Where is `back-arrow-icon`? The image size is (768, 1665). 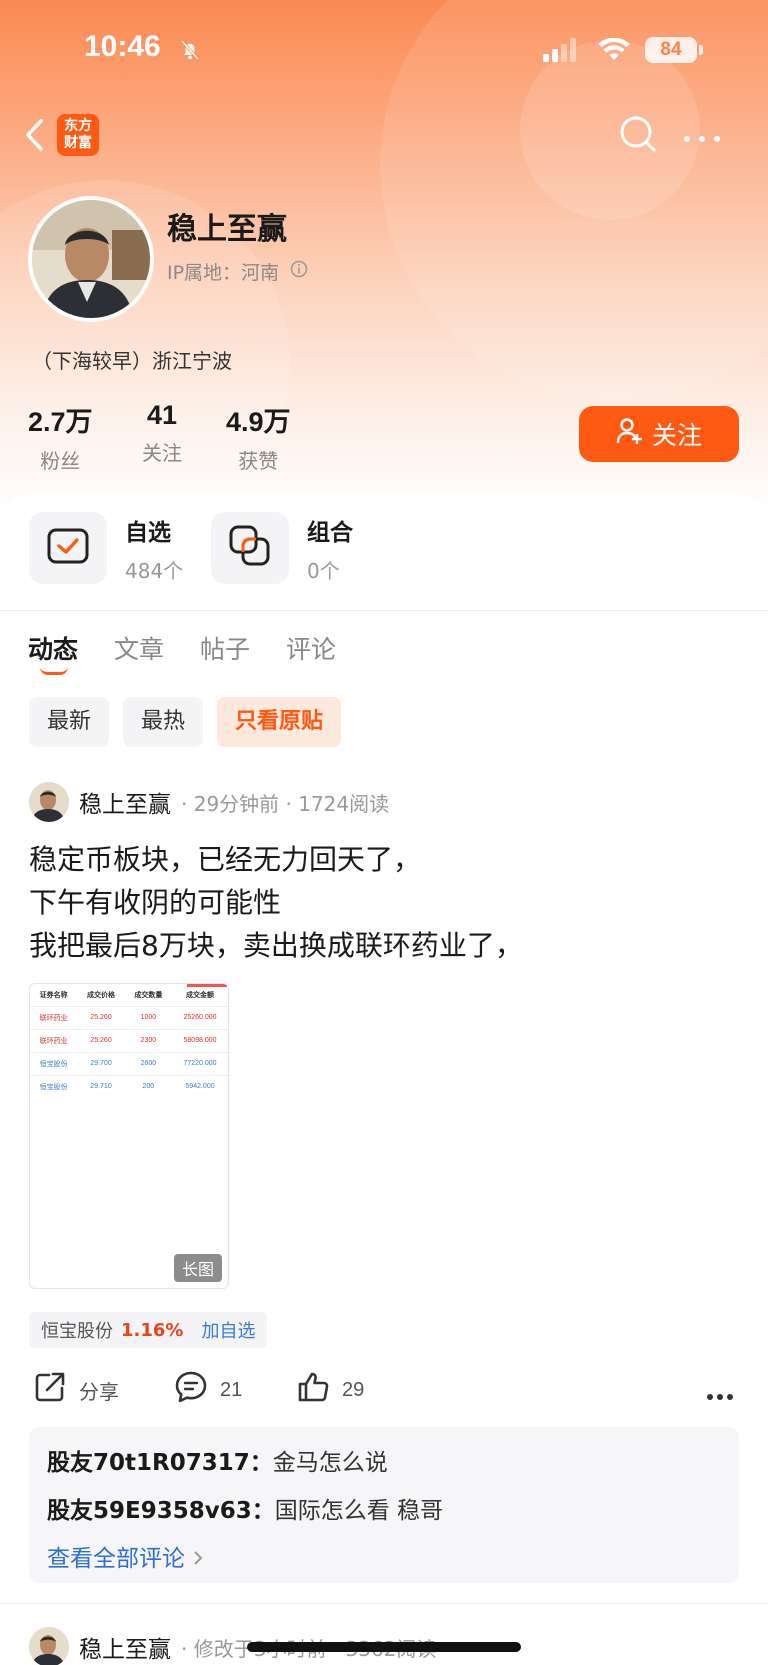
back-arrow-icon is located at coordinates (35, 137).